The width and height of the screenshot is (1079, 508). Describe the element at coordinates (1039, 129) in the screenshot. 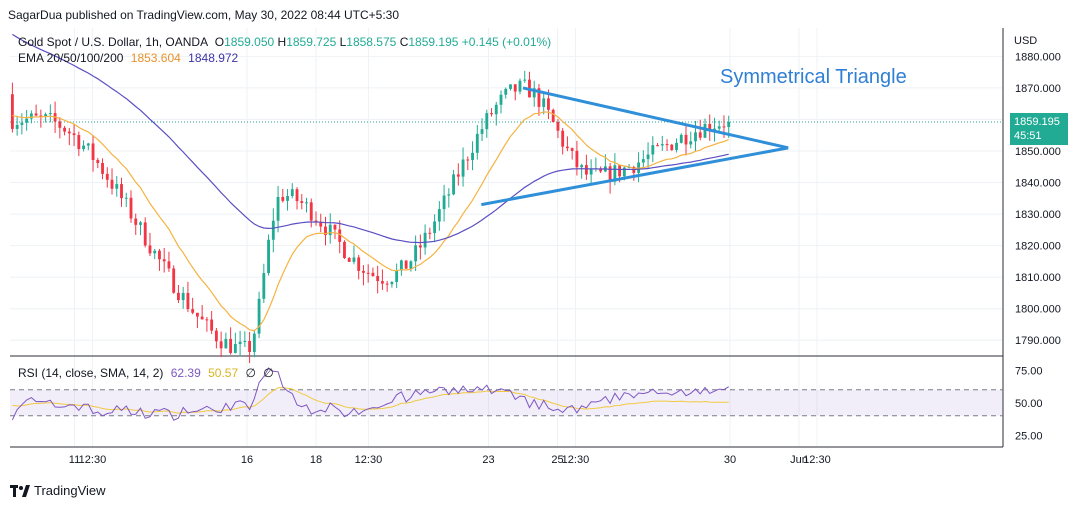

I see `last-price-badge: 1859.195 45:51` at that location.